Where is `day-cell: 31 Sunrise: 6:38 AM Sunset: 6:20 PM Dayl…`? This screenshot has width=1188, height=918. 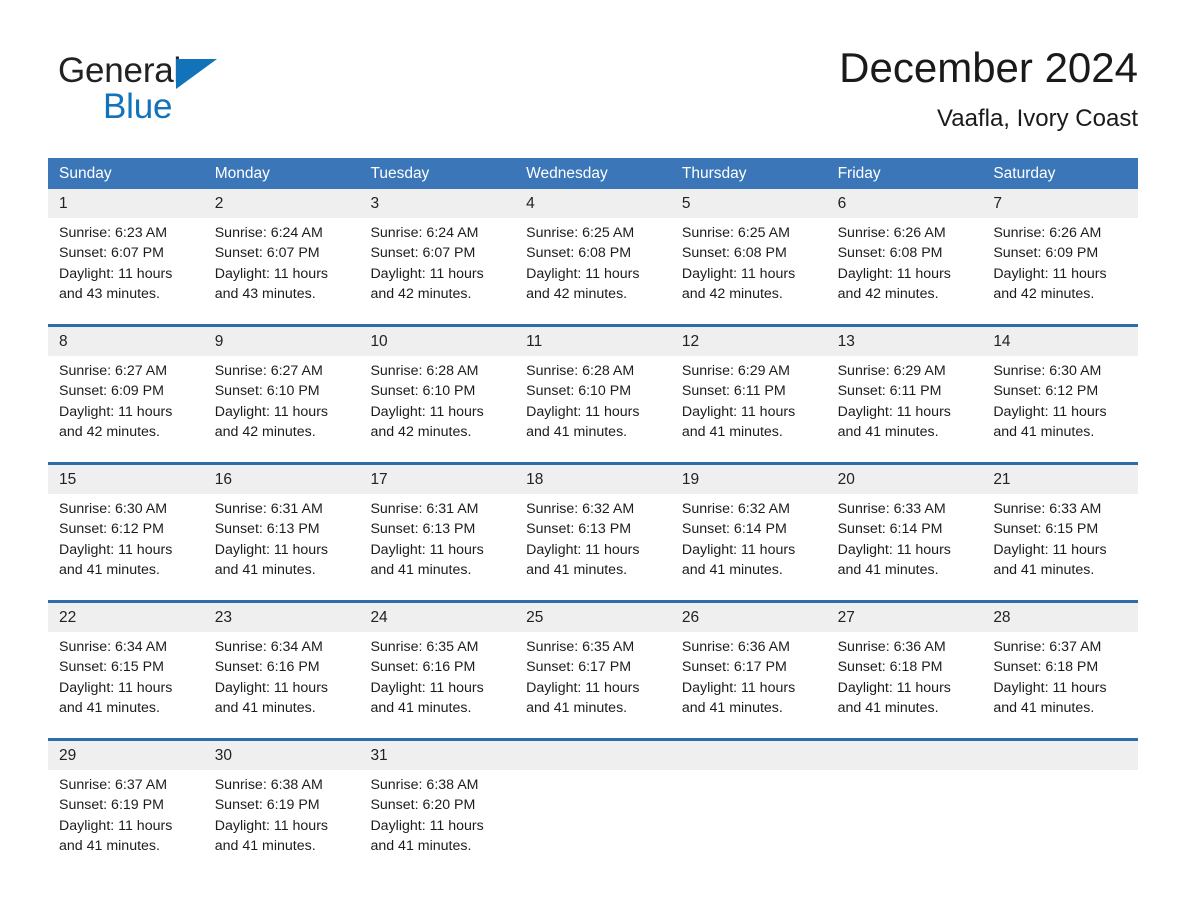 day-cell: 31 Sunrise: 6:38 AM Sunset: 6:20 PM Dayl… is located at coordinates (437, 803).